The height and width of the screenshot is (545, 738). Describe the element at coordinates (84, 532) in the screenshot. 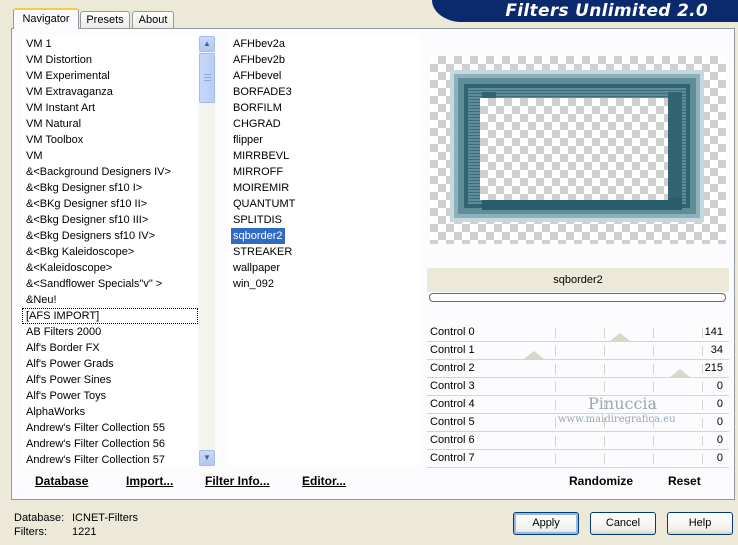

I see `filters-count-value: 1221` at that location.